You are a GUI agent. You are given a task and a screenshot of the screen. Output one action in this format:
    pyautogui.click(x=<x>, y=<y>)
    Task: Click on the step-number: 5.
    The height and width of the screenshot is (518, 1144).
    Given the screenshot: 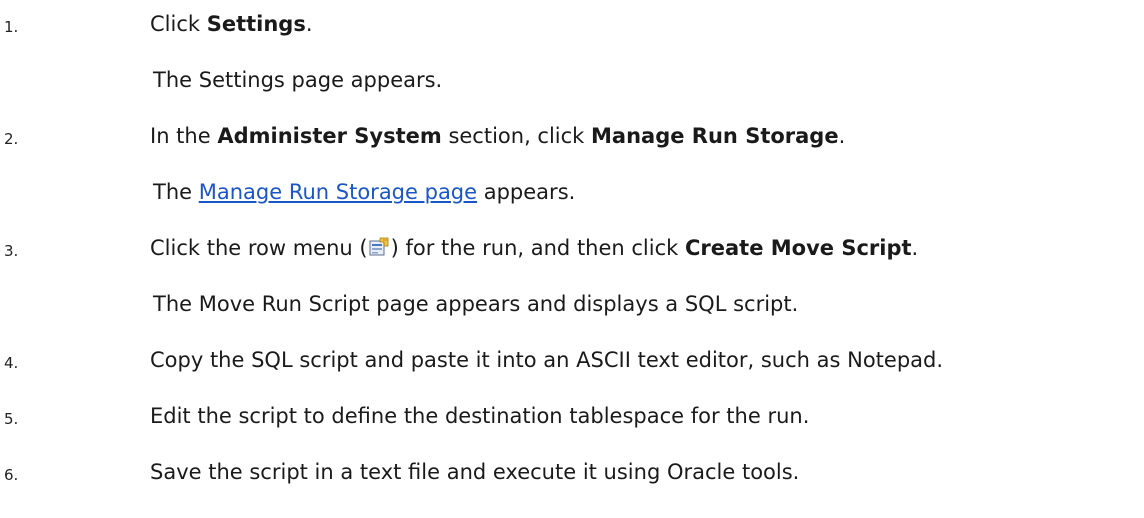 What is the action you would take?
    pyautogui.click(x=11, y=419)
    